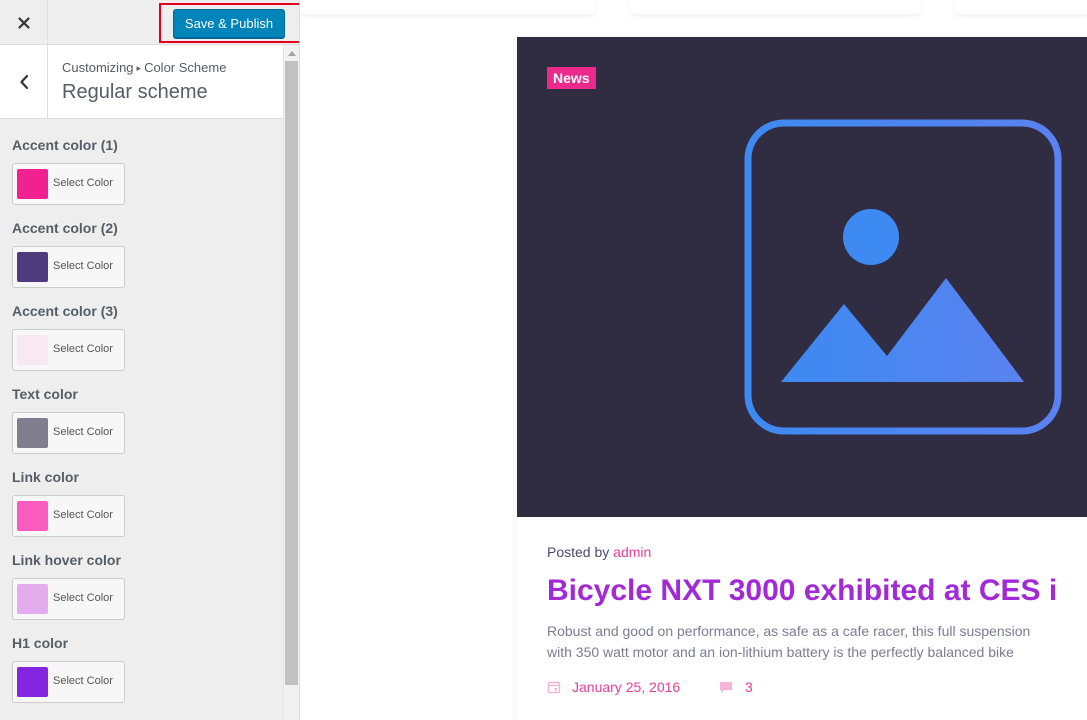 Image resolution: width=1087 pixels, height=720 pixels. Describe the element at coordinates (554, 687) in the screenshot. I see `calendar-icon` at that location.